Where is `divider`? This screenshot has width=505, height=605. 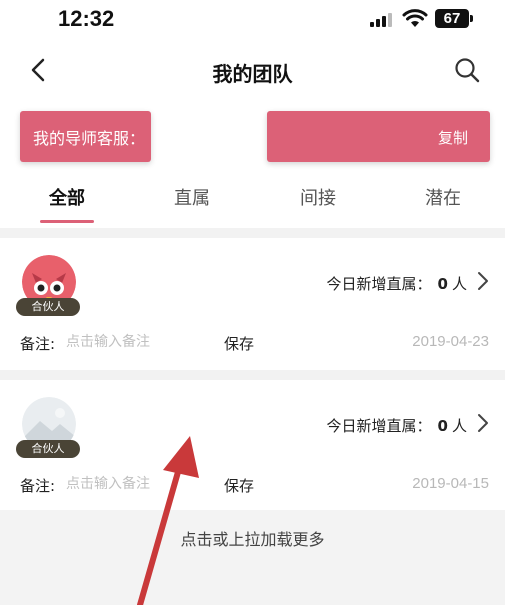 divider is located at coordinates (252, 233).